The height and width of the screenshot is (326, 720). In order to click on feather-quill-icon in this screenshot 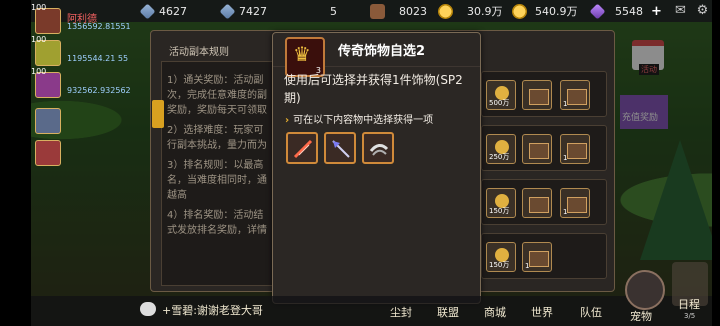, I will do `click(303, 149)`.